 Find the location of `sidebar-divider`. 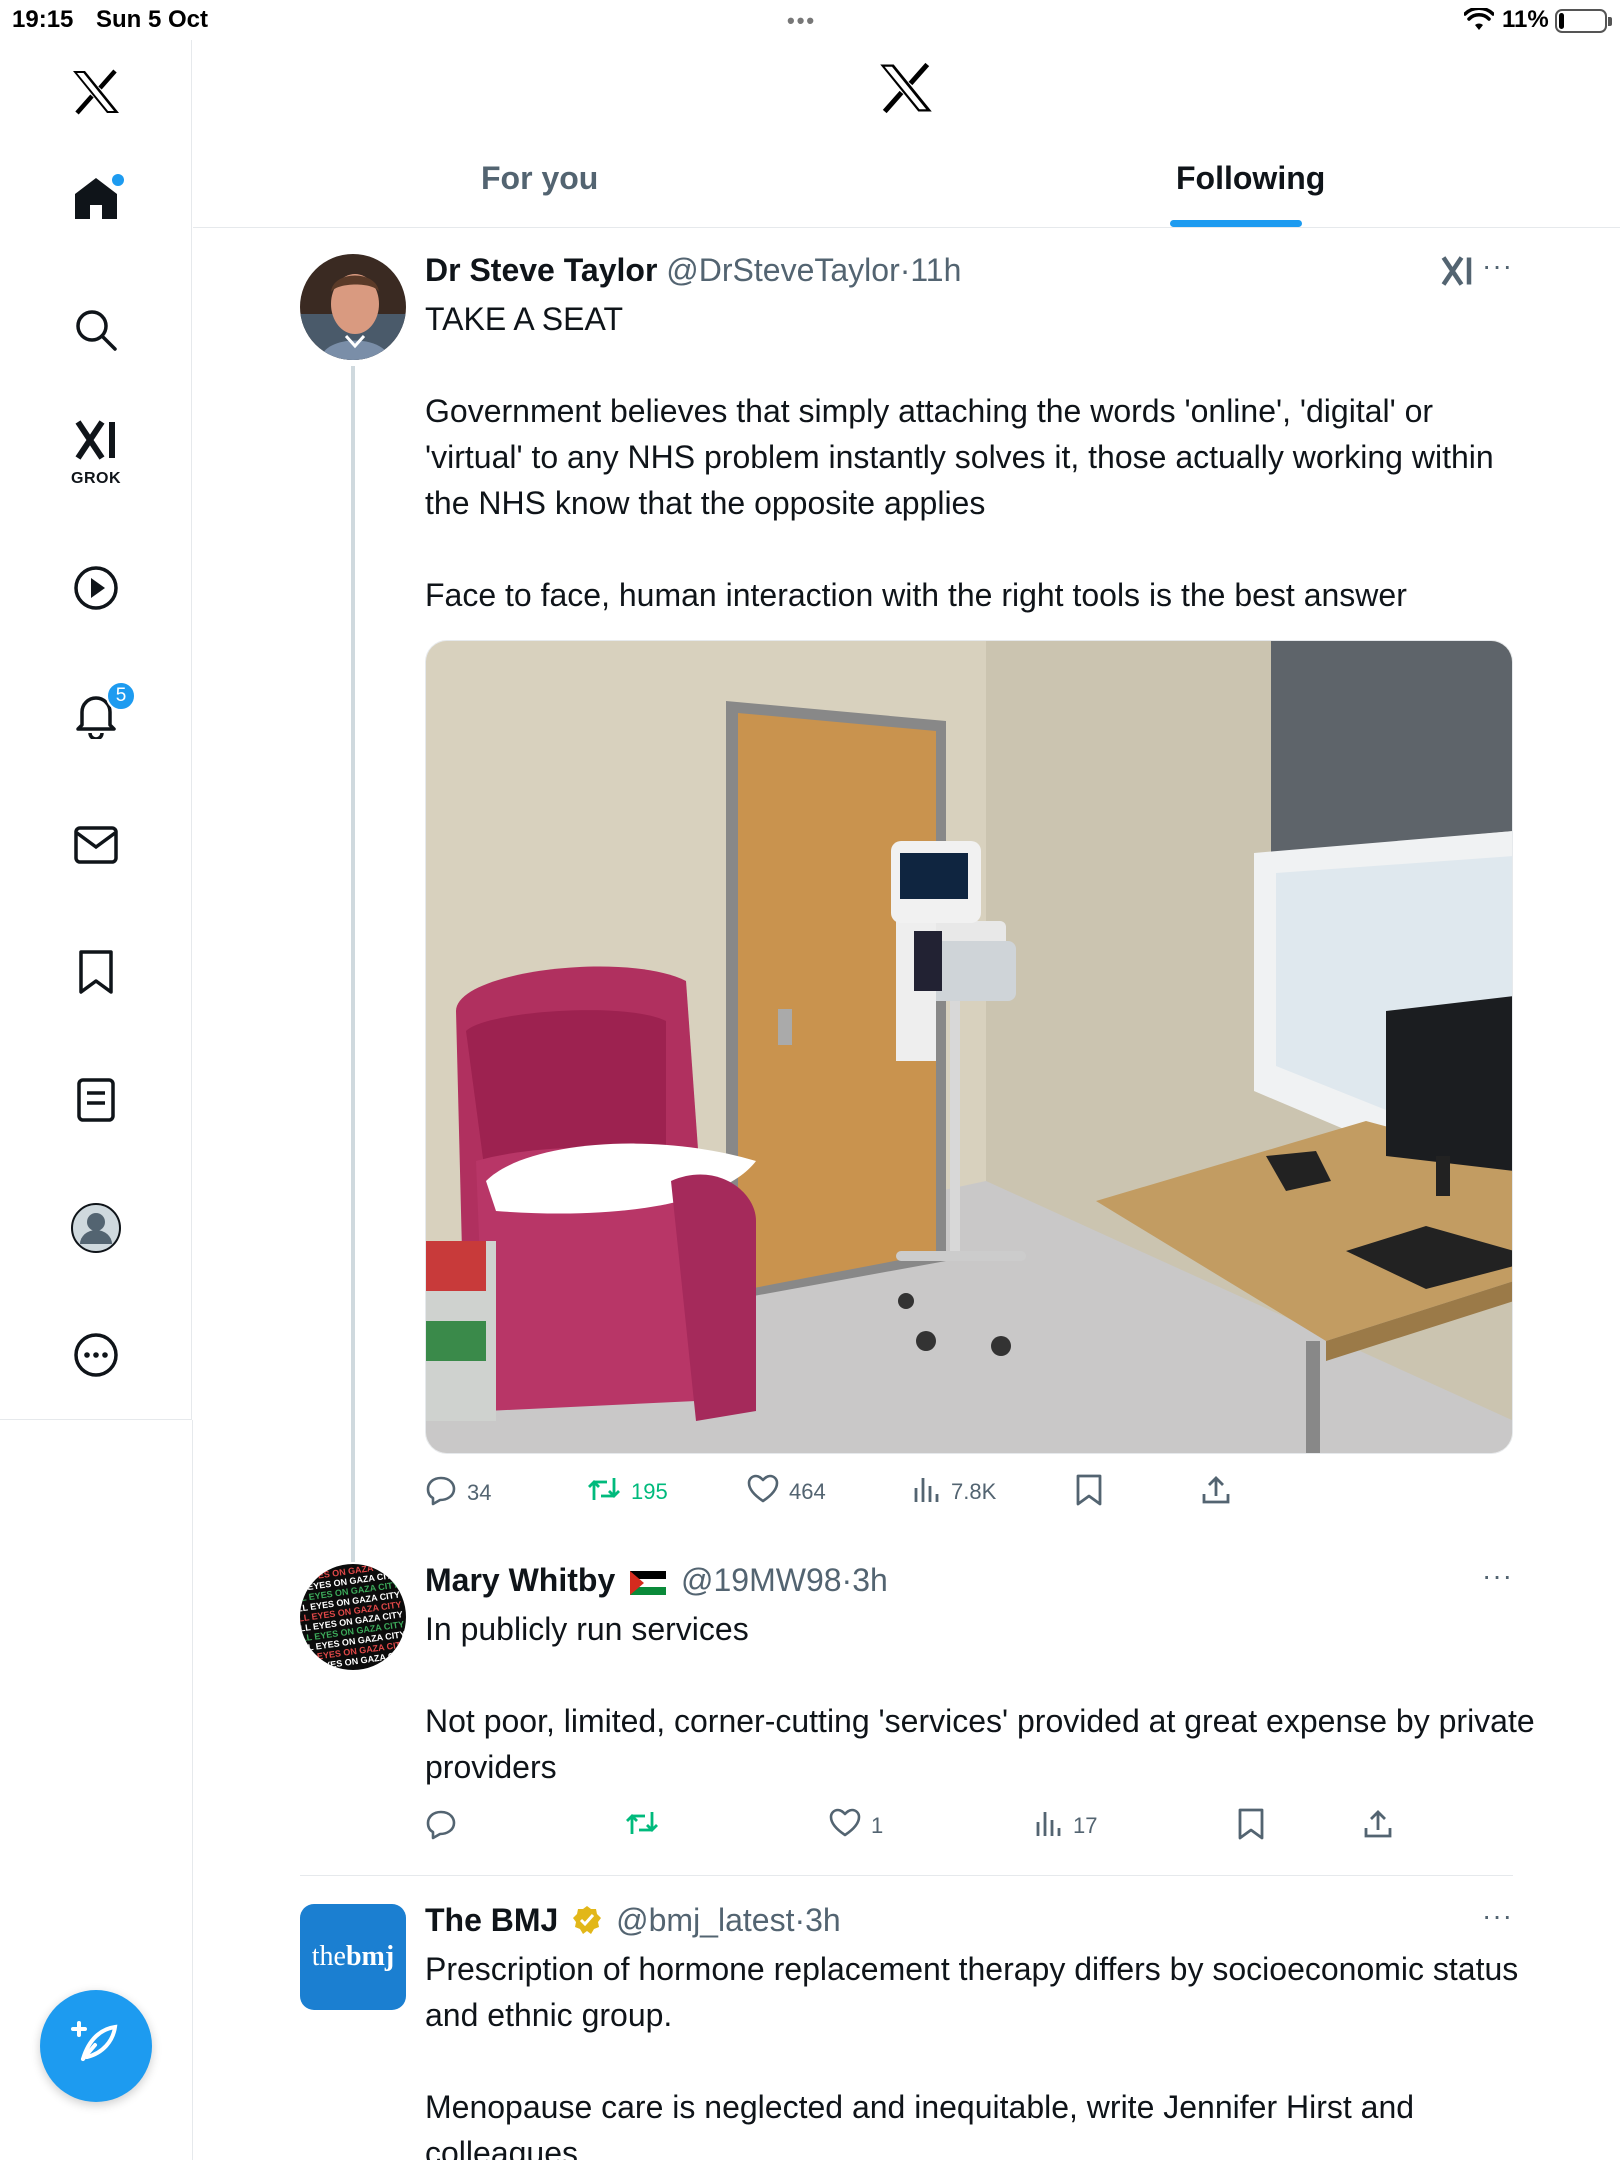

sidebar-divider is located at coordinates (96, 1419).